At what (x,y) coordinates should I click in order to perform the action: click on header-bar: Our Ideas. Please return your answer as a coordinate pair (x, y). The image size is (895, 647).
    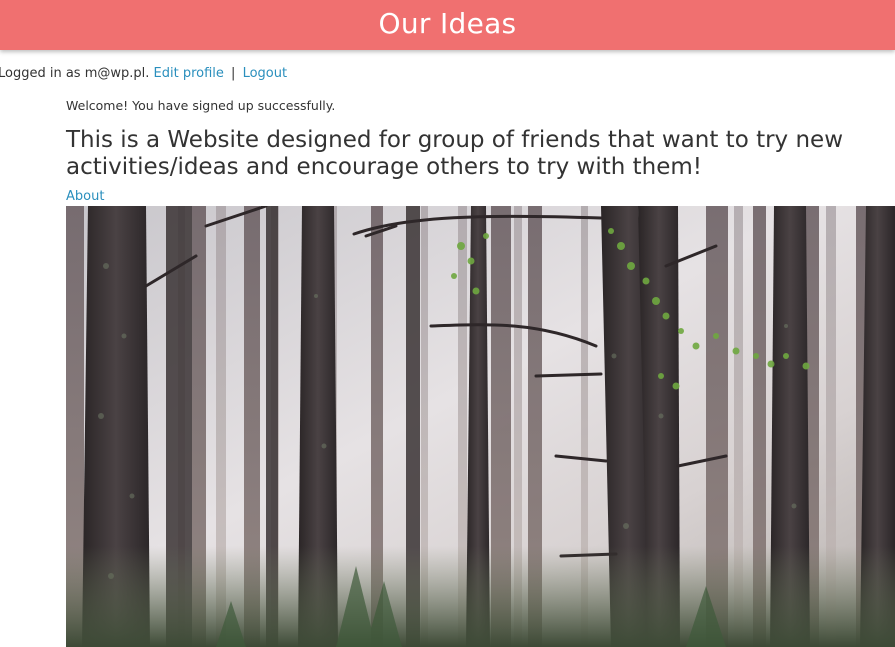
    Looking at the image, I should click on (447, 25).